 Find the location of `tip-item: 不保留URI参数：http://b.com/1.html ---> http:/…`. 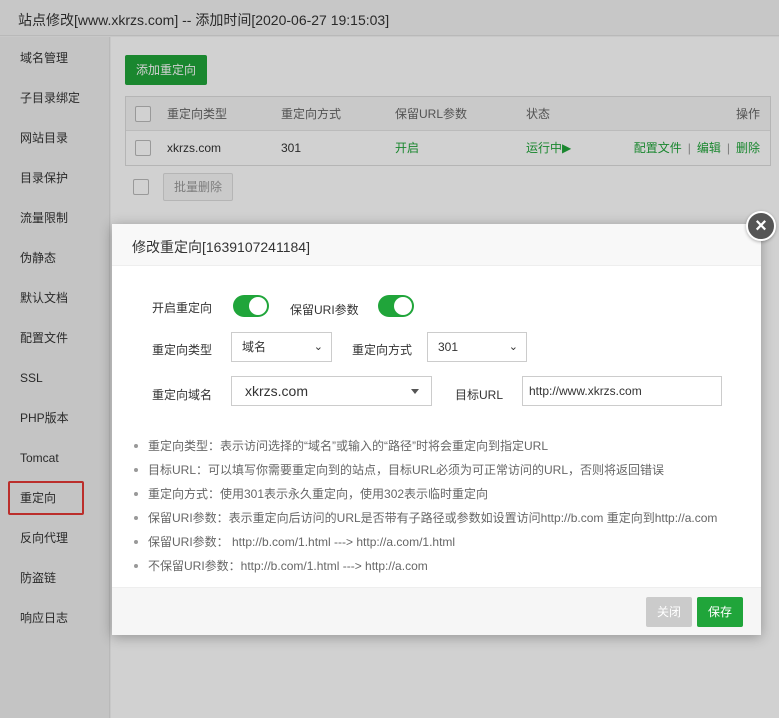

tip-item: 不保留URI参数：http://b.com/1.html ---> http:/… is located at coordinates (442, 566).